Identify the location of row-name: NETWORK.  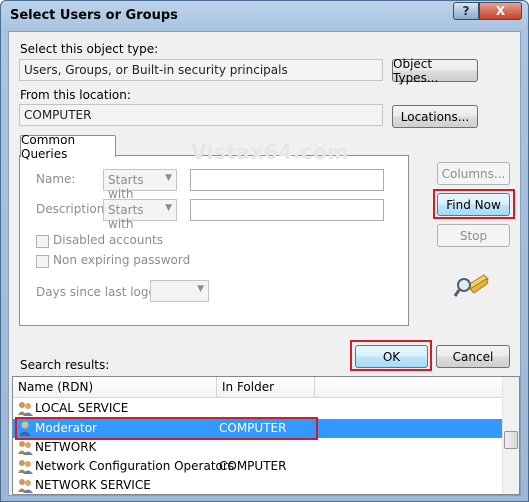
(66, 447).